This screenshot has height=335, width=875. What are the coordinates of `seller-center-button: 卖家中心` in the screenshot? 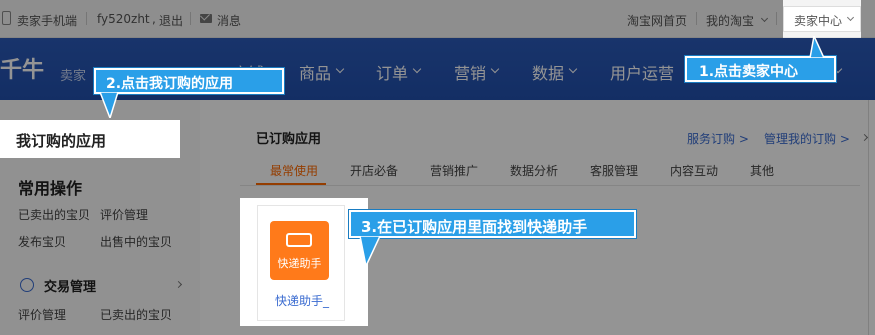 It's located at (822, 19).